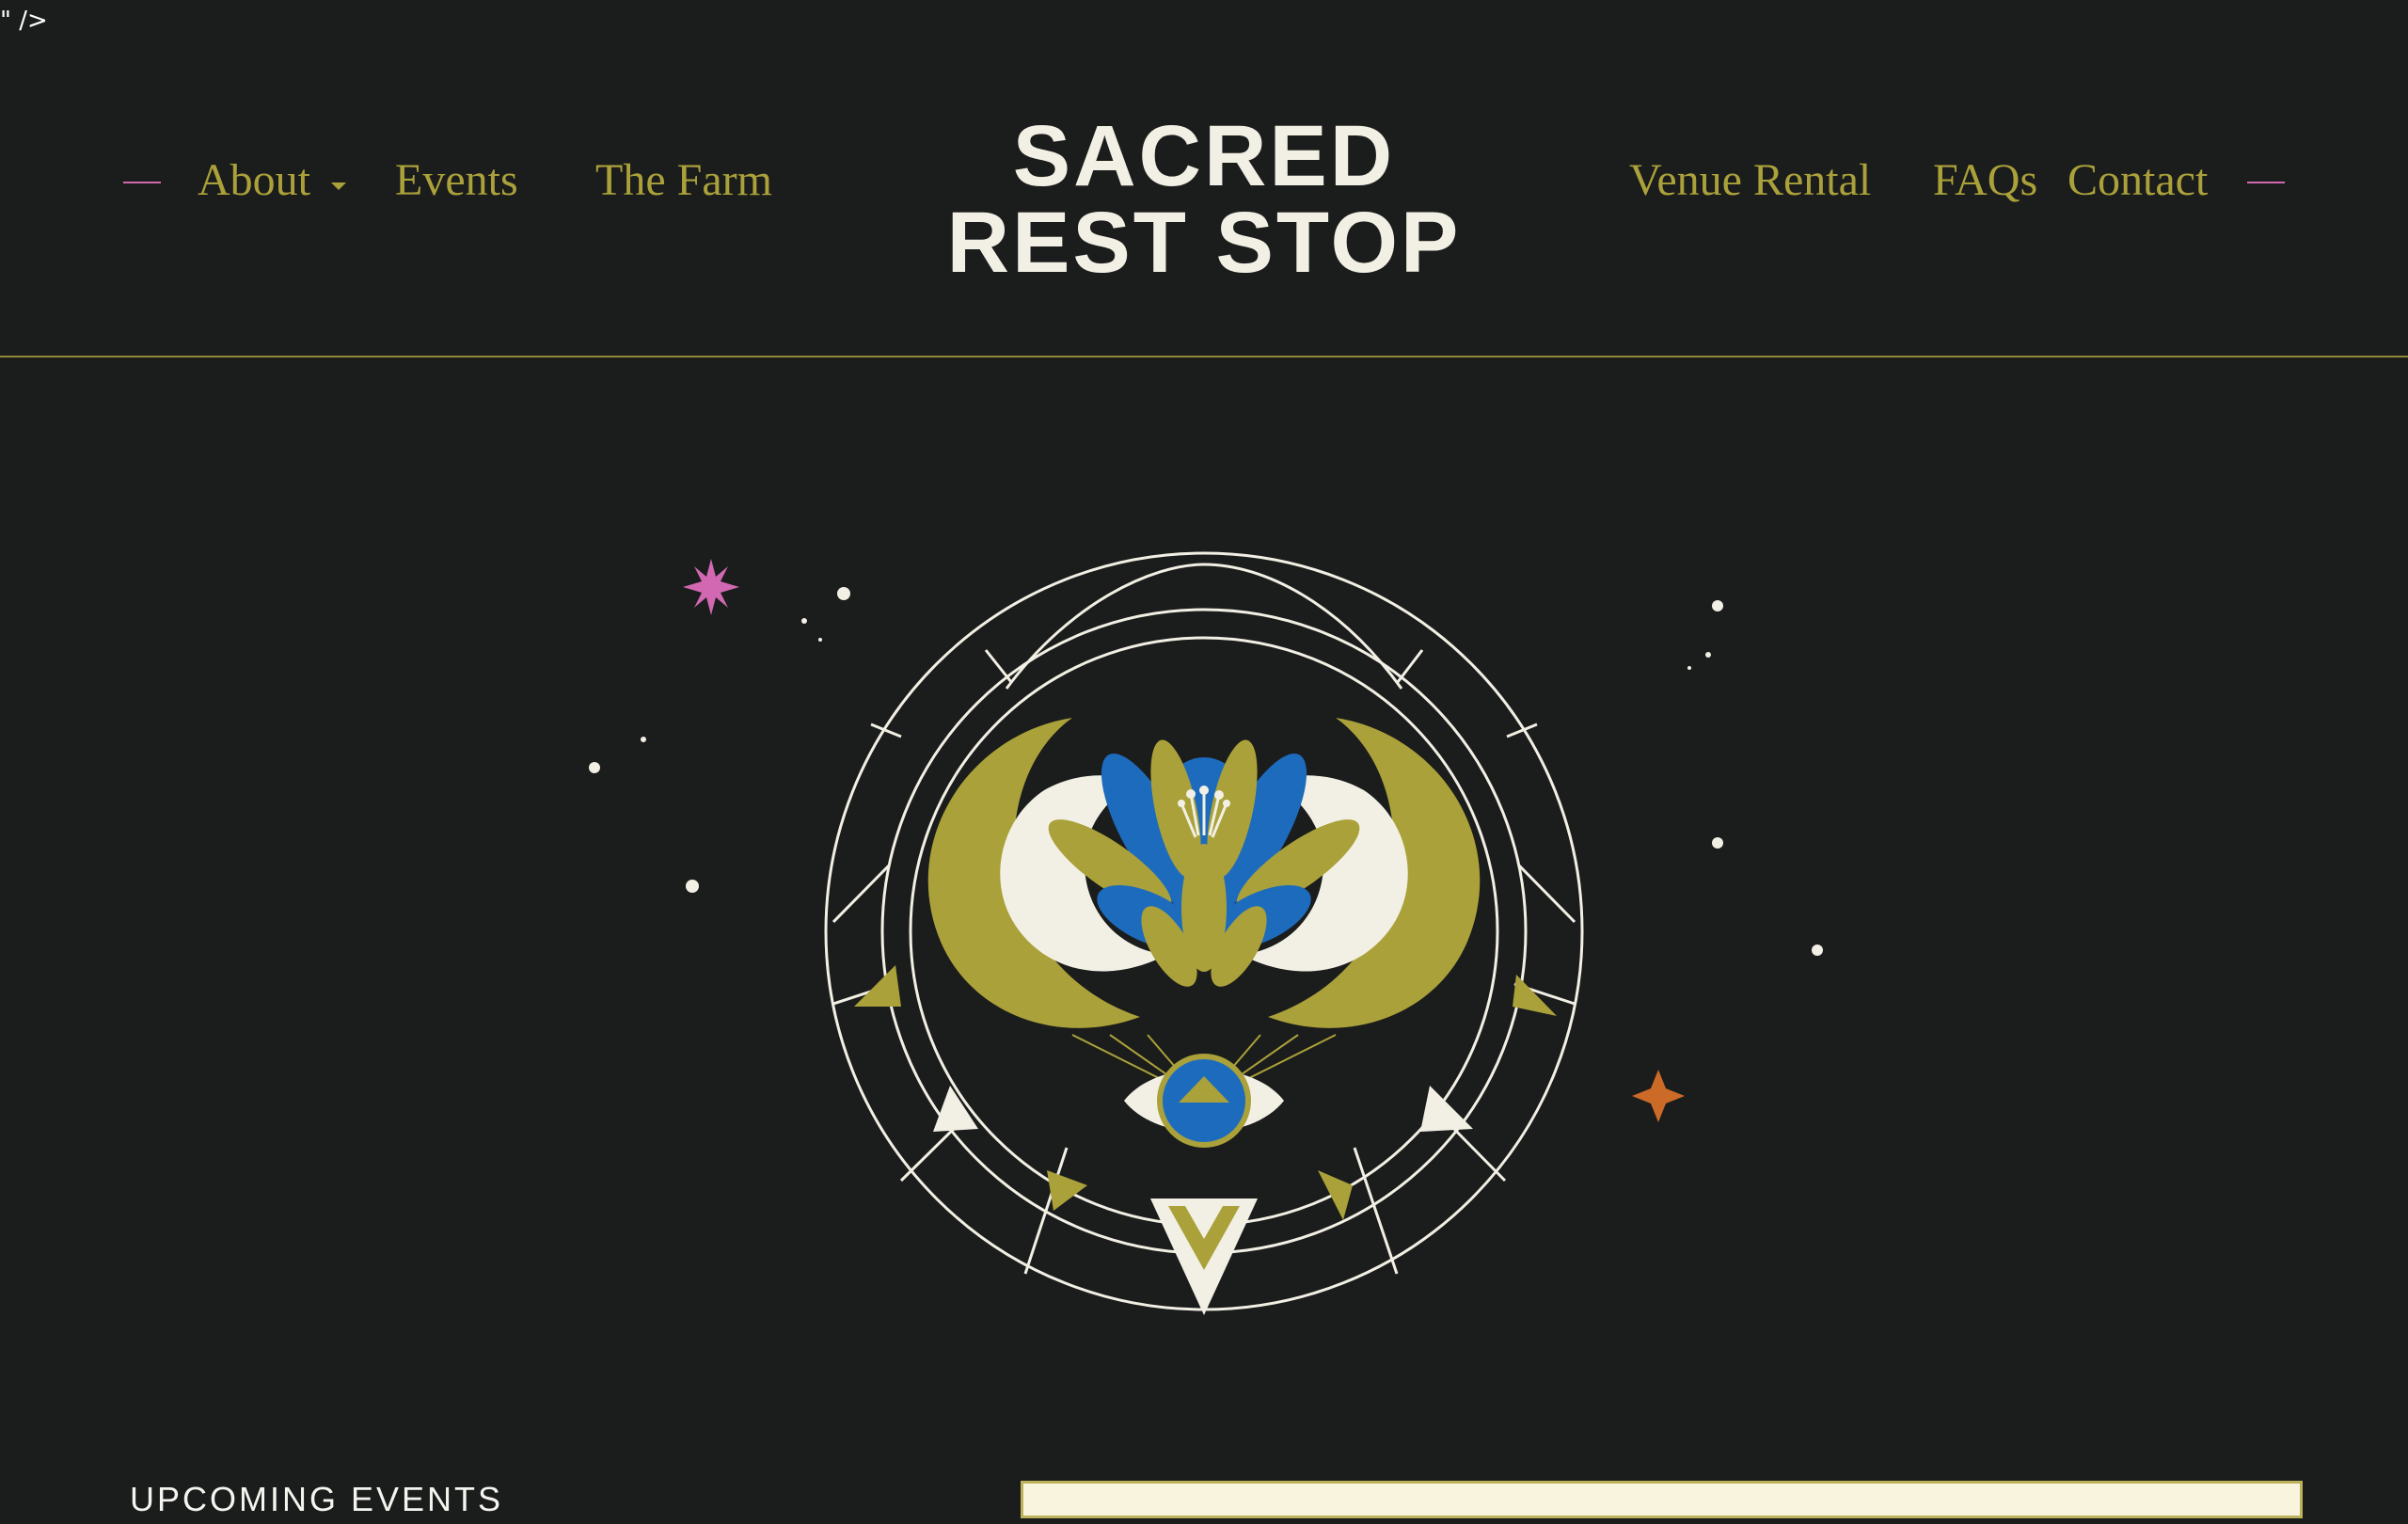 The width and height of the screenshot is (2408, 1524). Describe the element at coordinates (457, 181) in the screenshot. I see `nav-events: Events` at that location.